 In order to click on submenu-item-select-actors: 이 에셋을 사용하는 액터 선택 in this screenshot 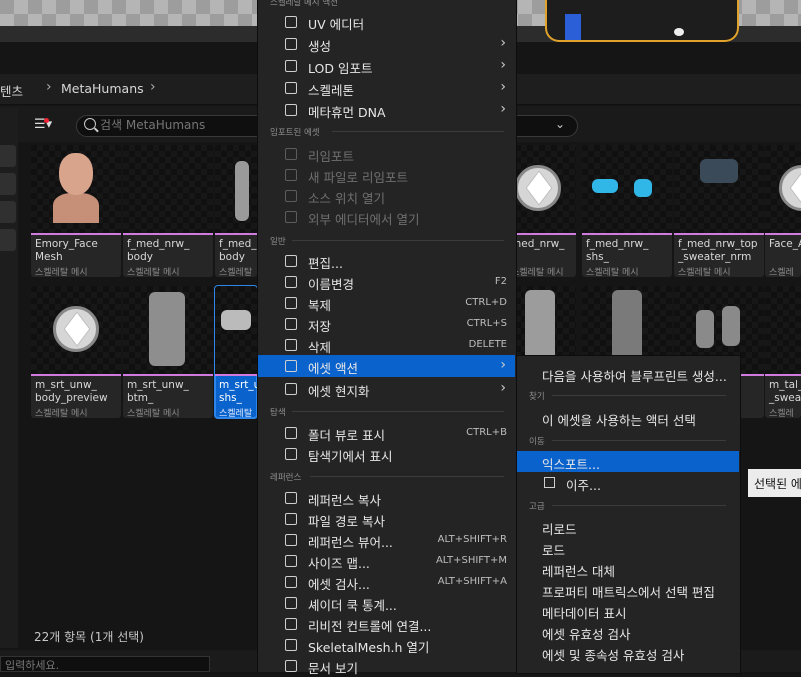, I will do `click(628, 417)`.